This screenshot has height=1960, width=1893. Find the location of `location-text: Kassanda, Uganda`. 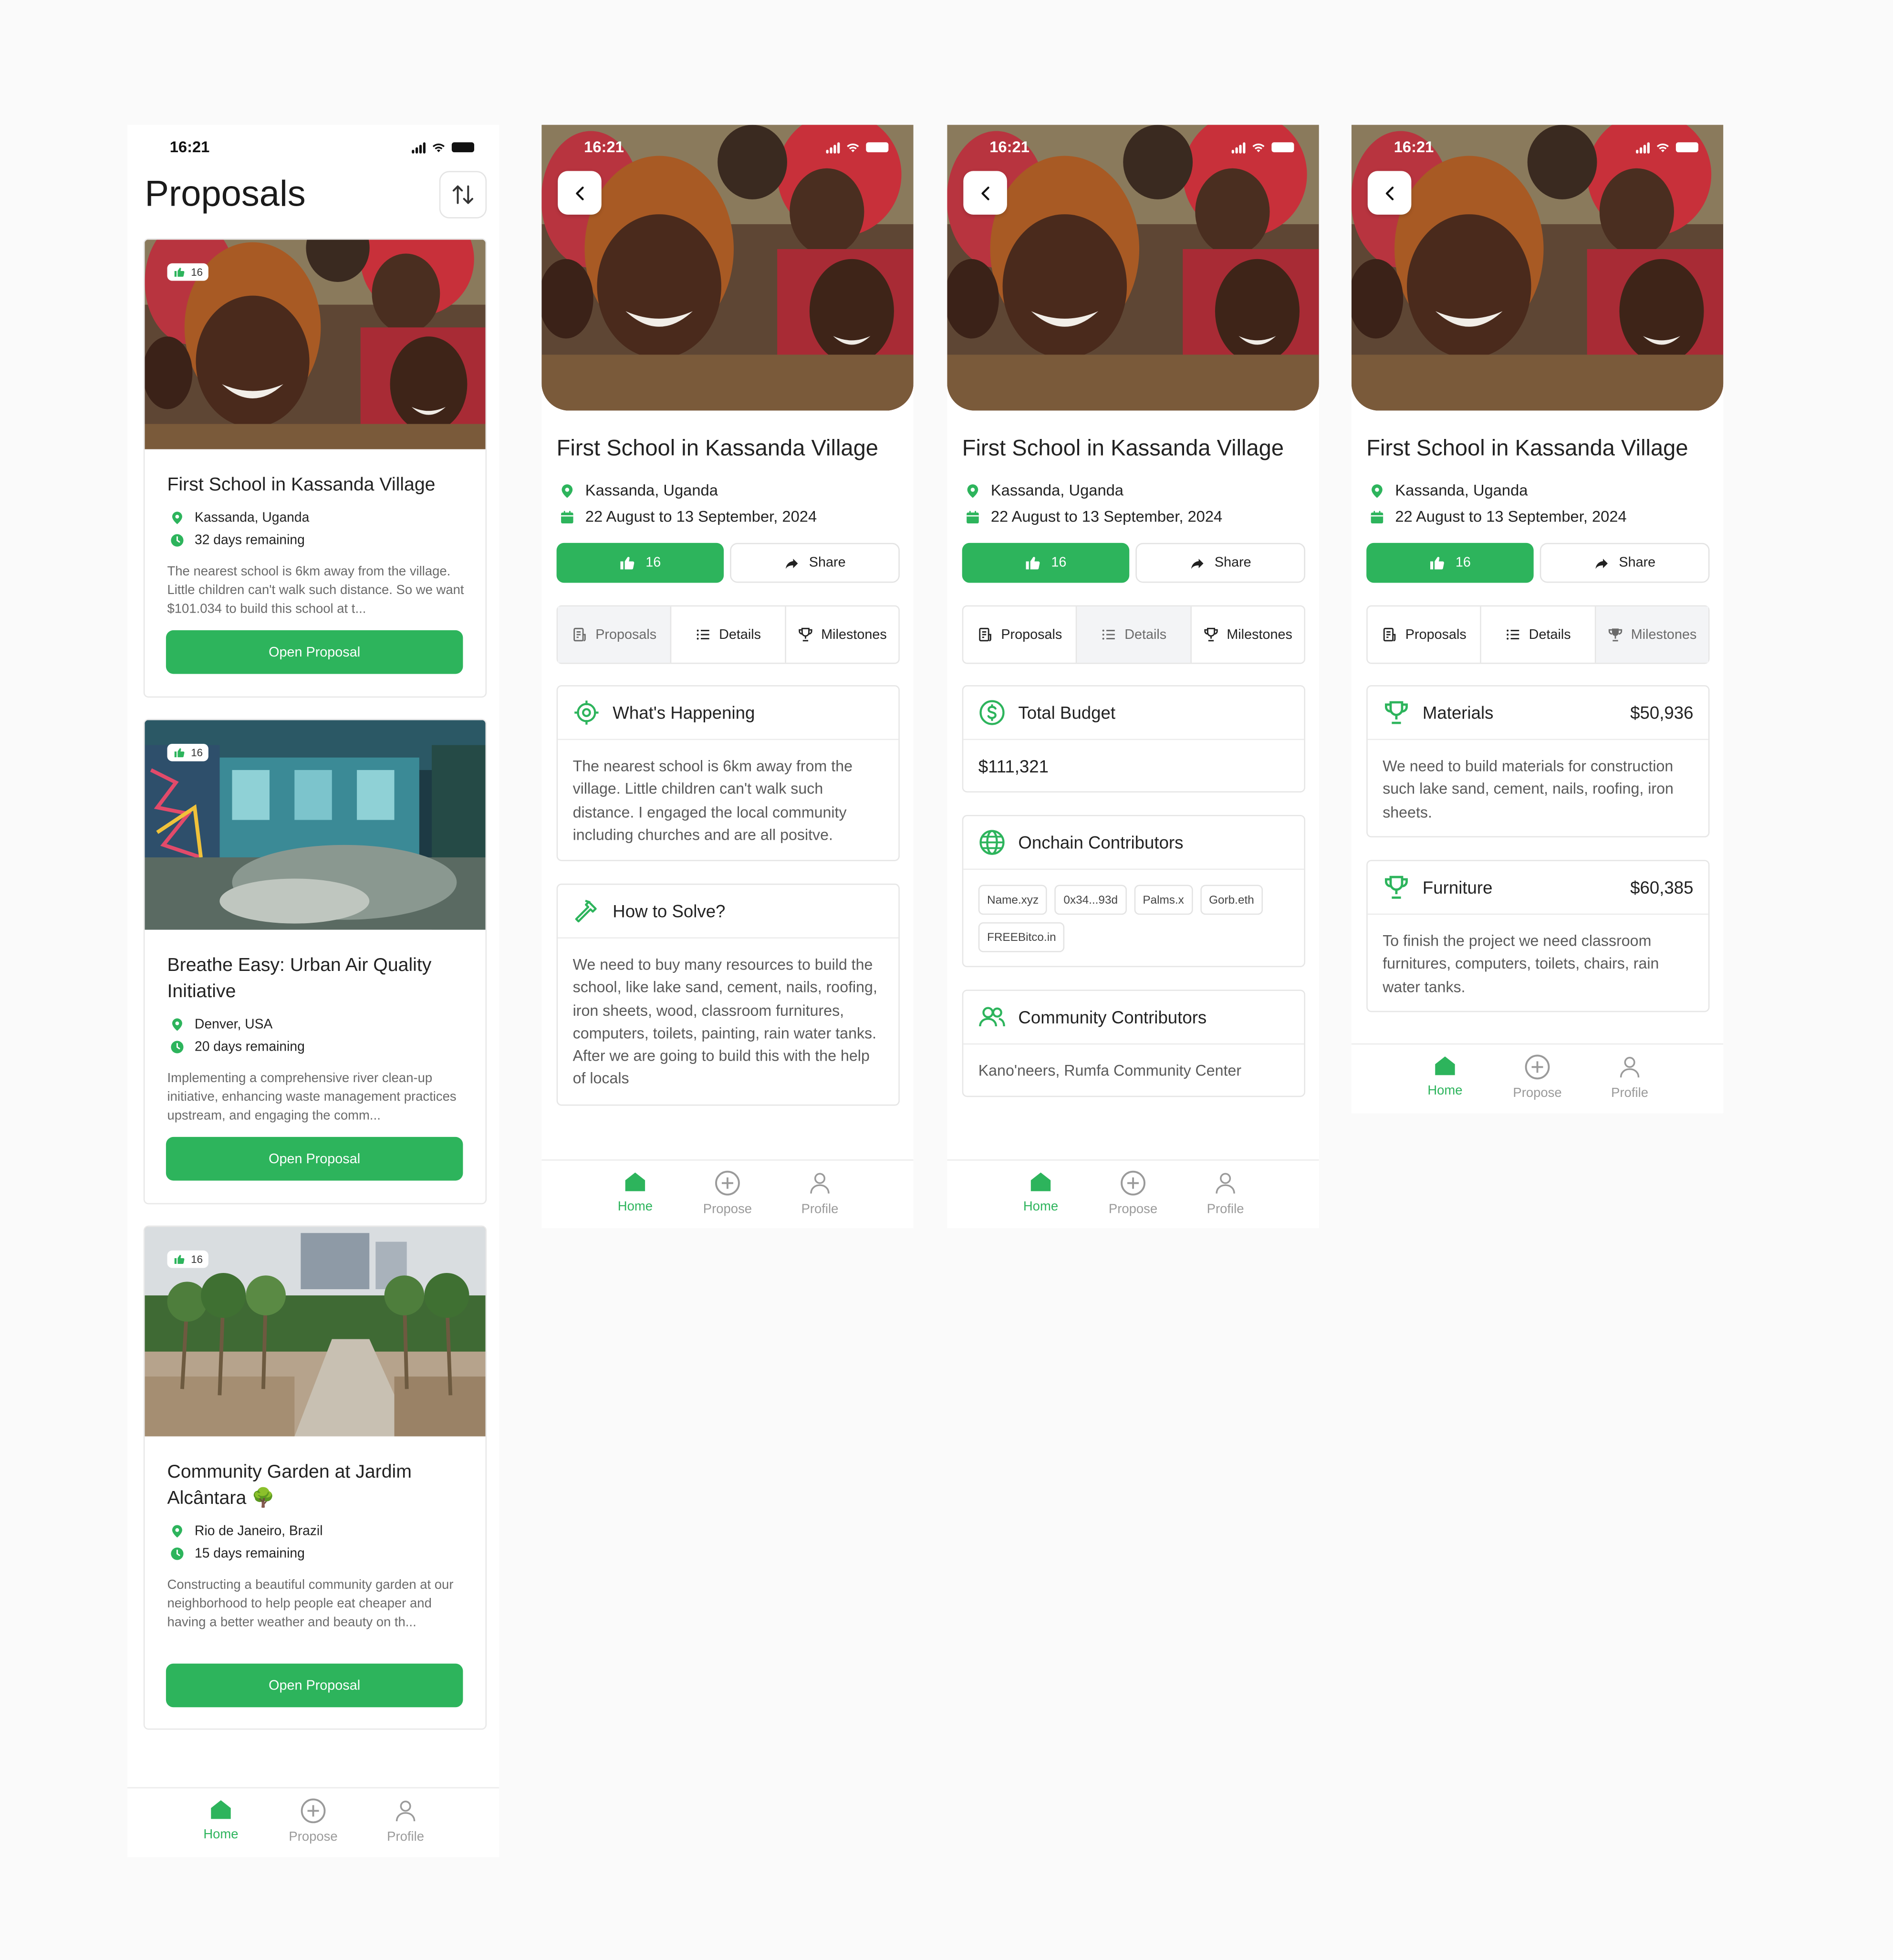

location-text: Kassanda, Uganda is located at coordinates (1461, 491).